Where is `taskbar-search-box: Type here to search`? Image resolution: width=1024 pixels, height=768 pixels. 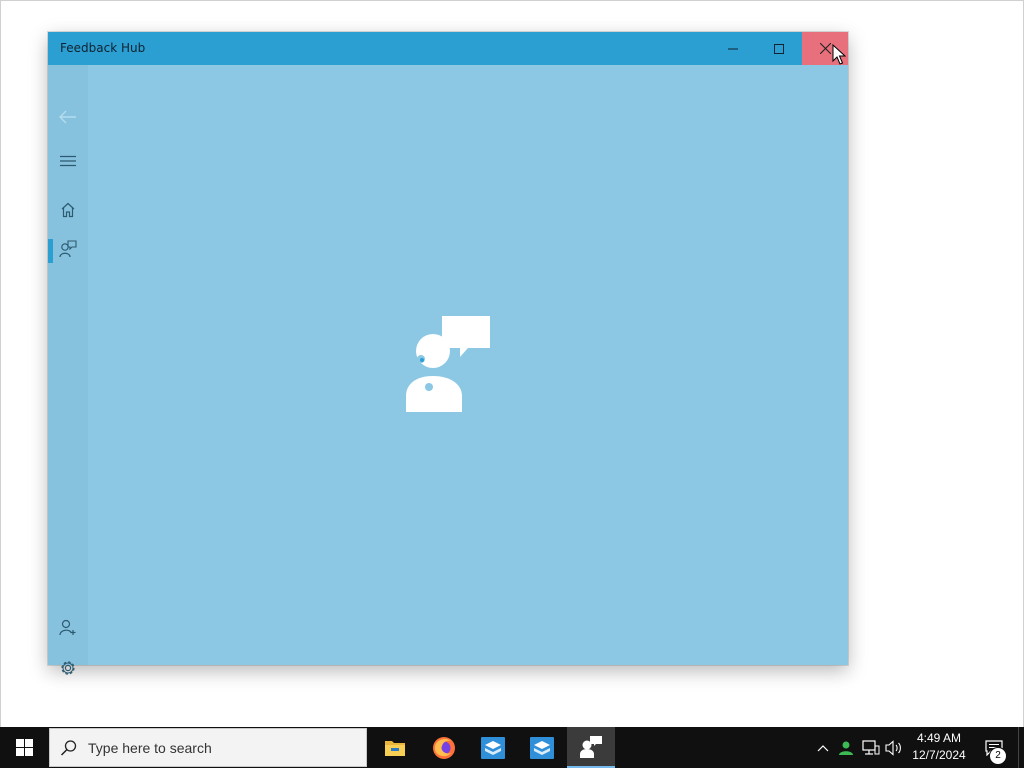 taskbar-search-box: Type here to search is located at coordinates (208, 747).